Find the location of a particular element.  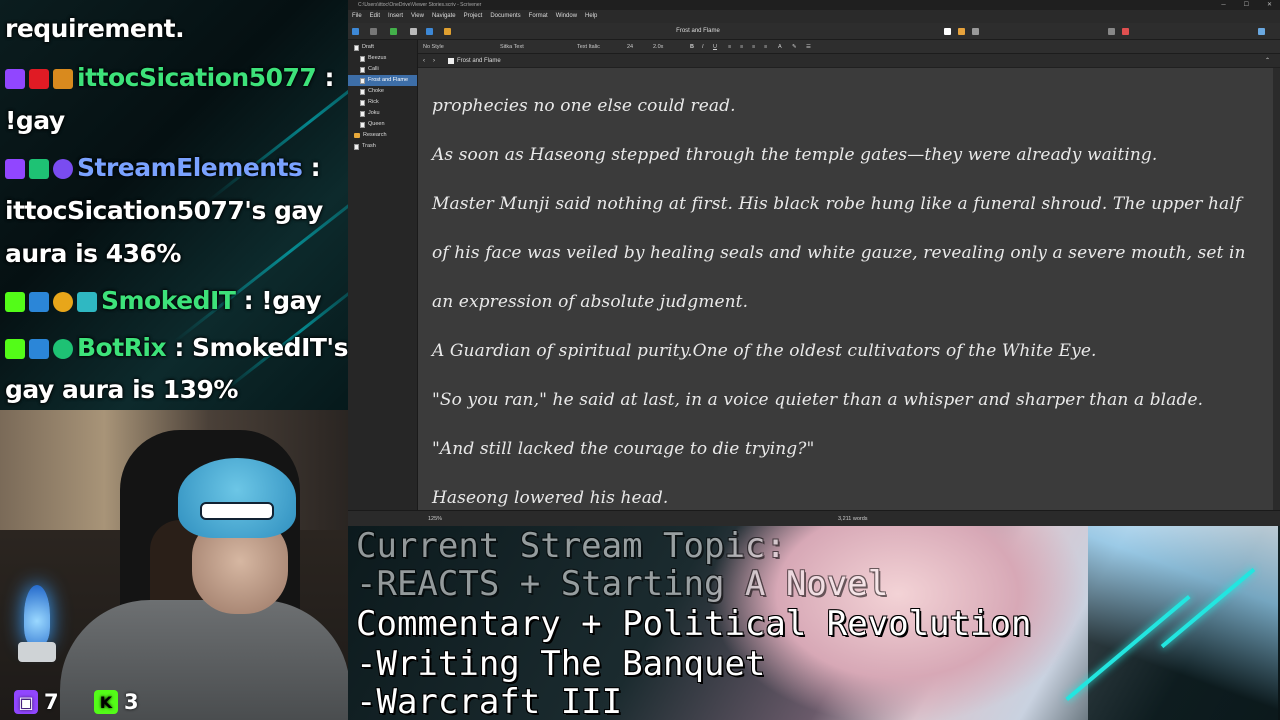

menu-view: View is located at coordinates (417, 16).